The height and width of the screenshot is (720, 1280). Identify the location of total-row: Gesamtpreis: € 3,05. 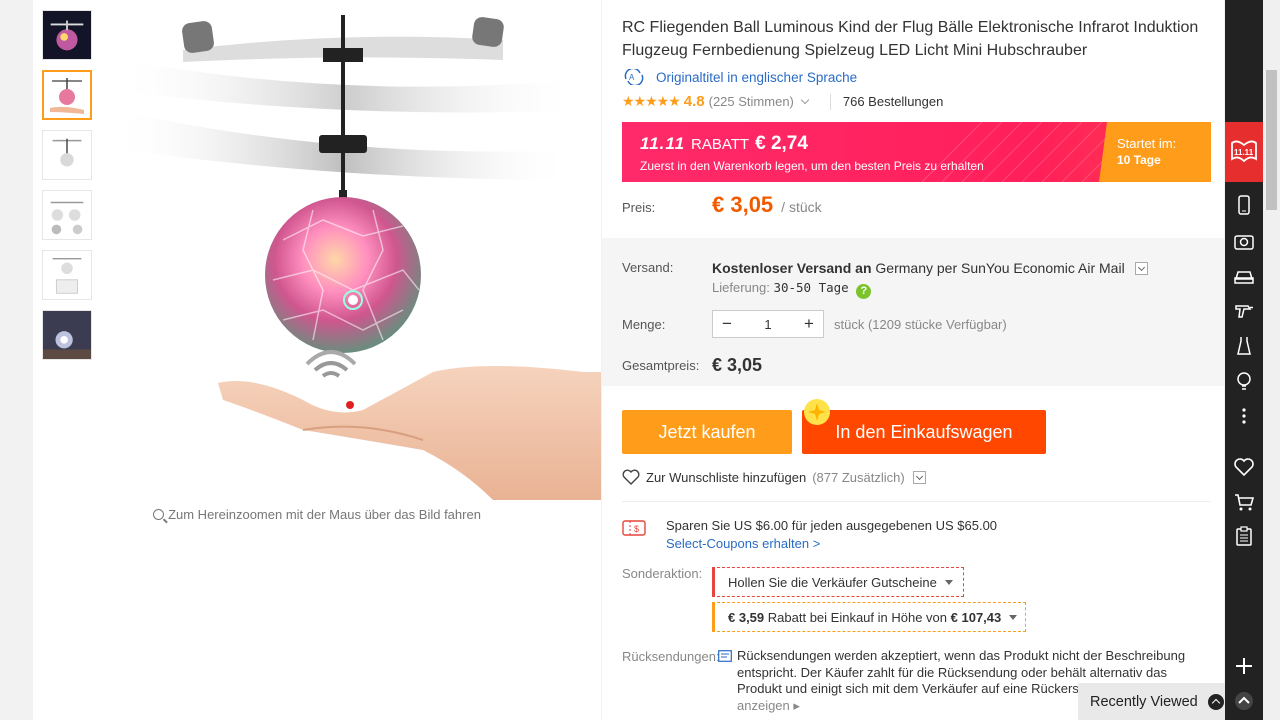
(692, 365).